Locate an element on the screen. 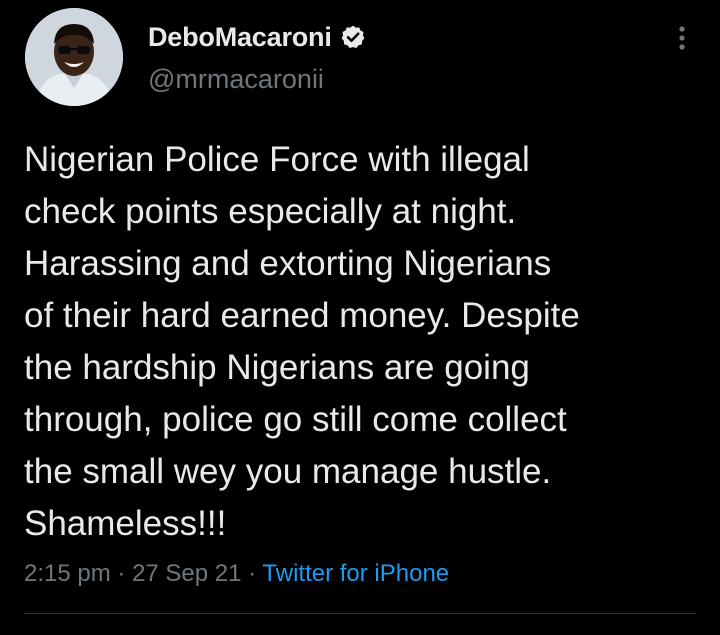 This screenshot has height=635, width=720. avatar-image is located at coordinates (74, 57).